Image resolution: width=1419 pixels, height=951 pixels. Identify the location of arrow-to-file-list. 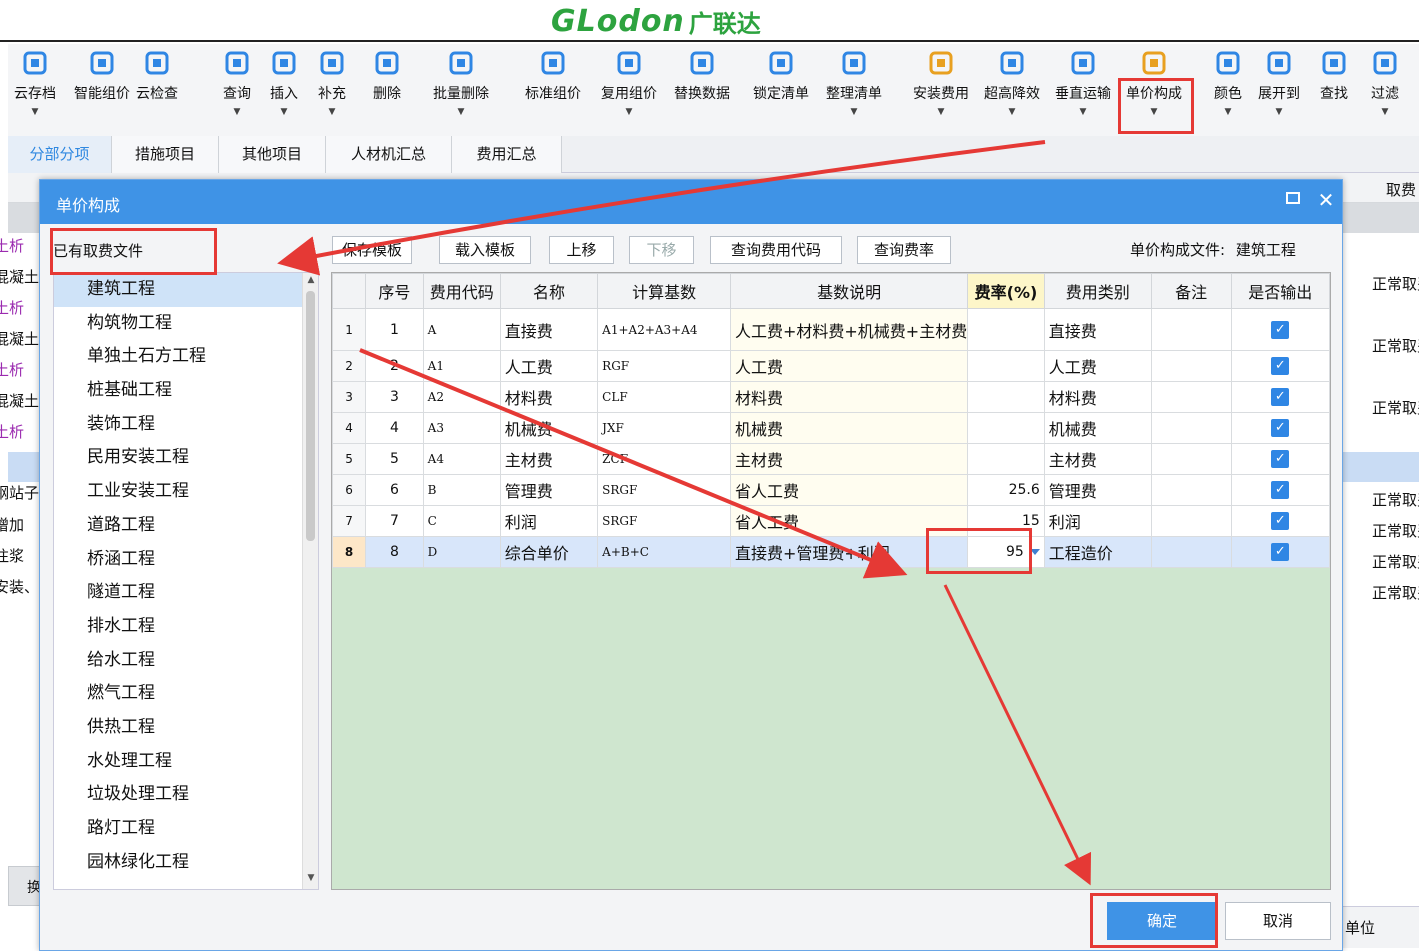
(661, 208).